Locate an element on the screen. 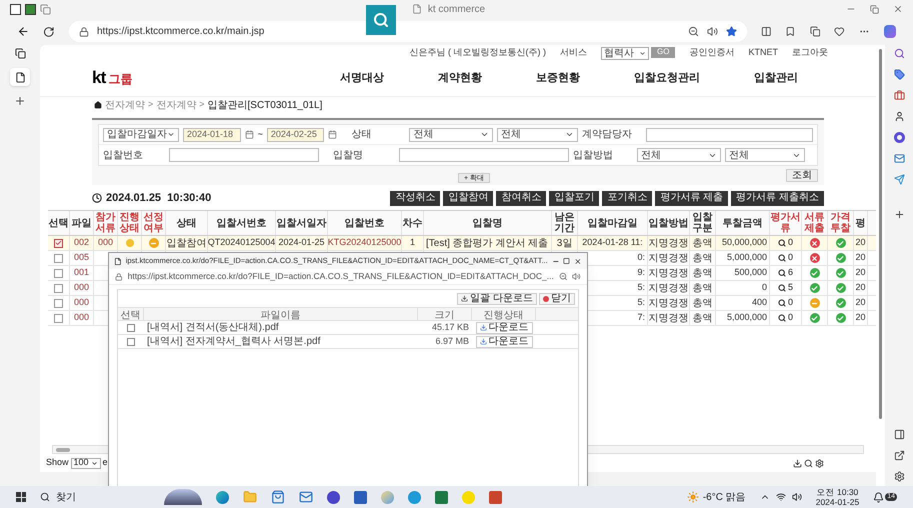 The height and width of the screenshot is (508, 913). back-icon is located at coordinates (23, 31).